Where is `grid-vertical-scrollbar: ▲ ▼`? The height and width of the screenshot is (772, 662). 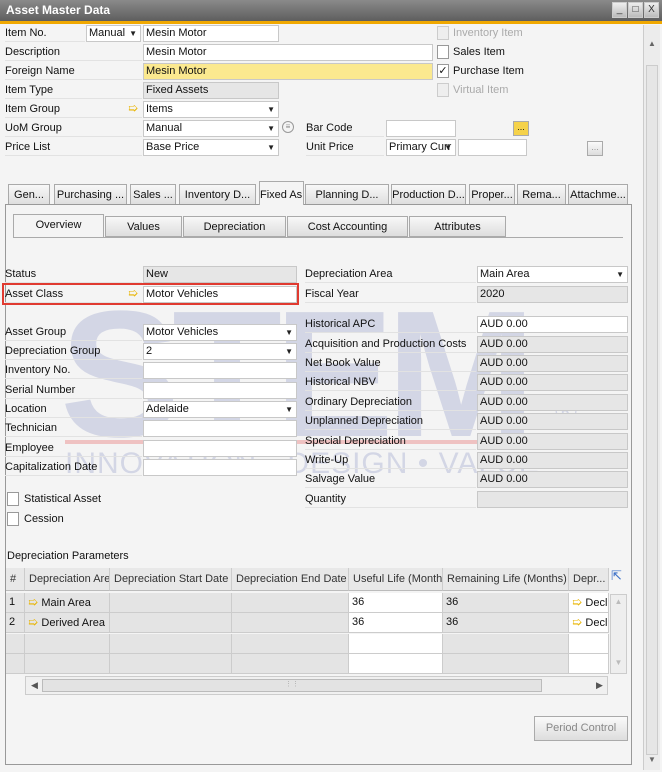 grid-vertical-scrollbar: ▲ ▼ is located at coordinates (618, 634).